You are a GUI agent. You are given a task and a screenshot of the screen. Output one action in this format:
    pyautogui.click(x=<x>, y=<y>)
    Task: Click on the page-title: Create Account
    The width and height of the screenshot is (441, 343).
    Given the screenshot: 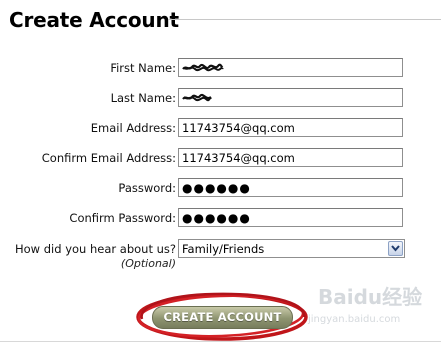 What is the action you would take?
    pyautogui.click(x=94, y=20)
    